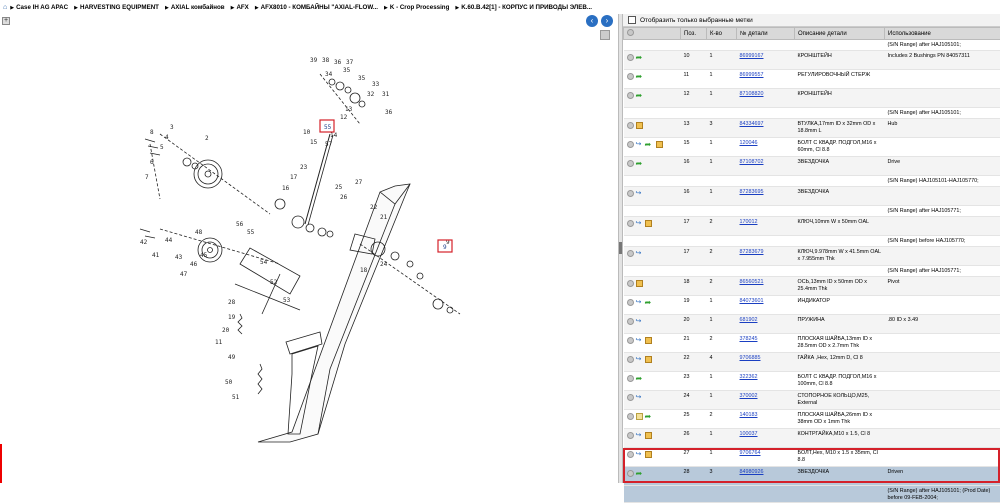  Describe the element at coordinates (632, 20) in the screenshot. I see `show-selected-checkbox` at that location.